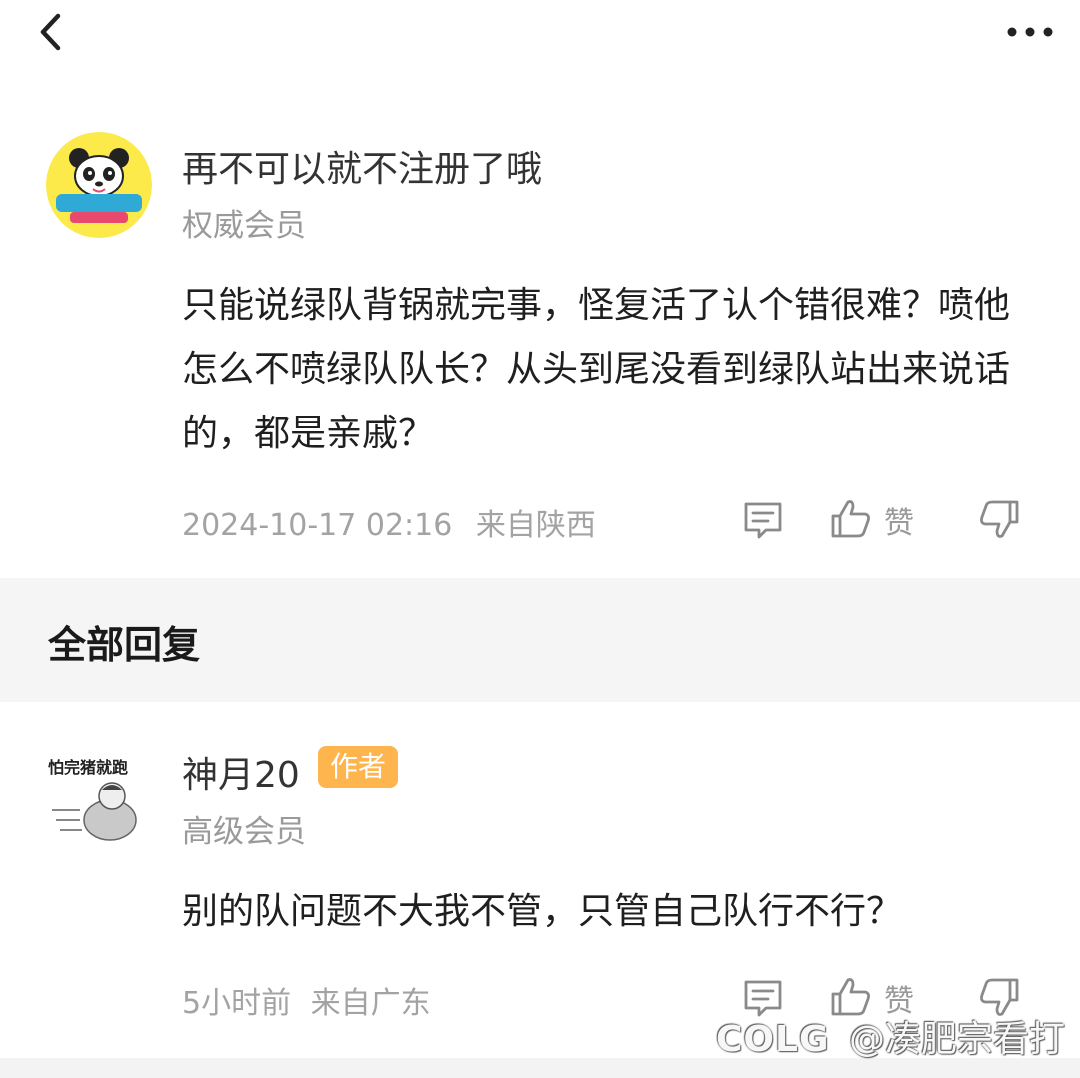  What do you see at coordinates (370, 1003) in the screenshot?
I see `location: 来自广东` at bounding box center [370, 1003].